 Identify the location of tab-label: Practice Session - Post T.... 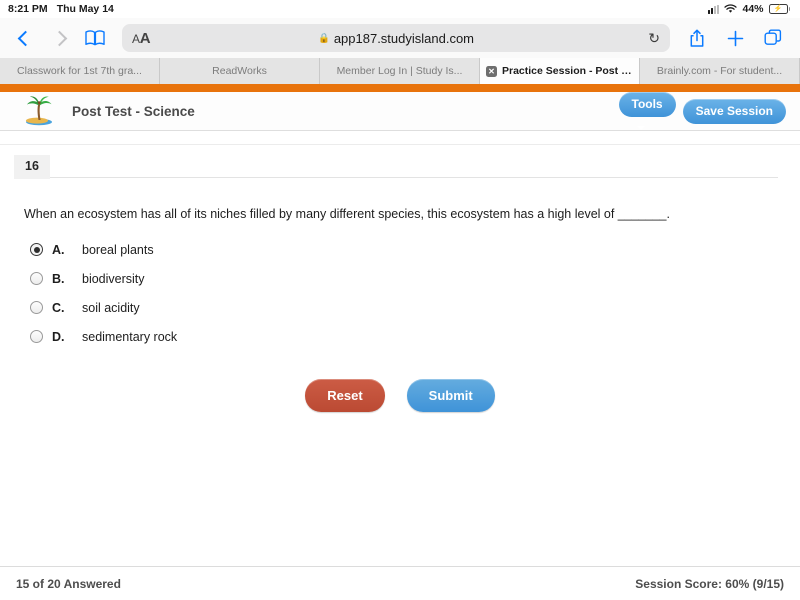
(567, 71).